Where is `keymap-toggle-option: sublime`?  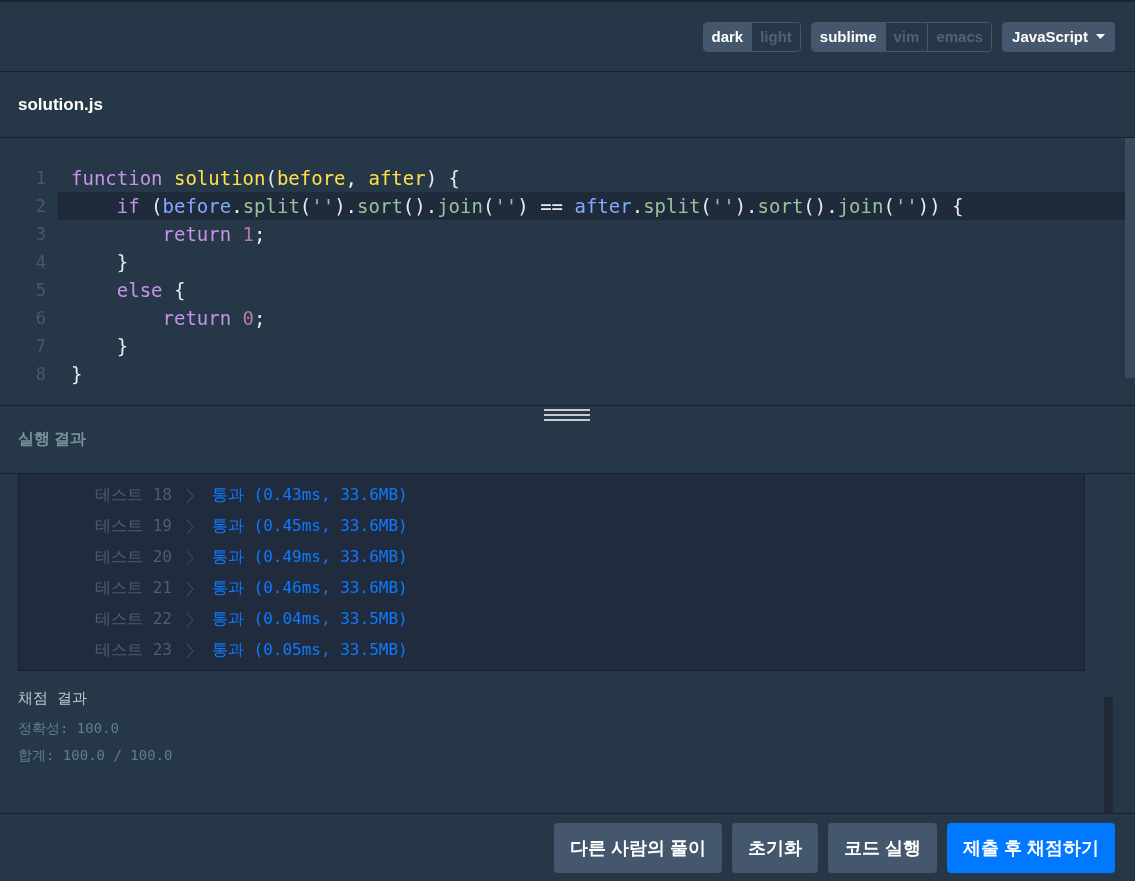 keymap-toggle-option: sublime is located at coordinates (848, 36).